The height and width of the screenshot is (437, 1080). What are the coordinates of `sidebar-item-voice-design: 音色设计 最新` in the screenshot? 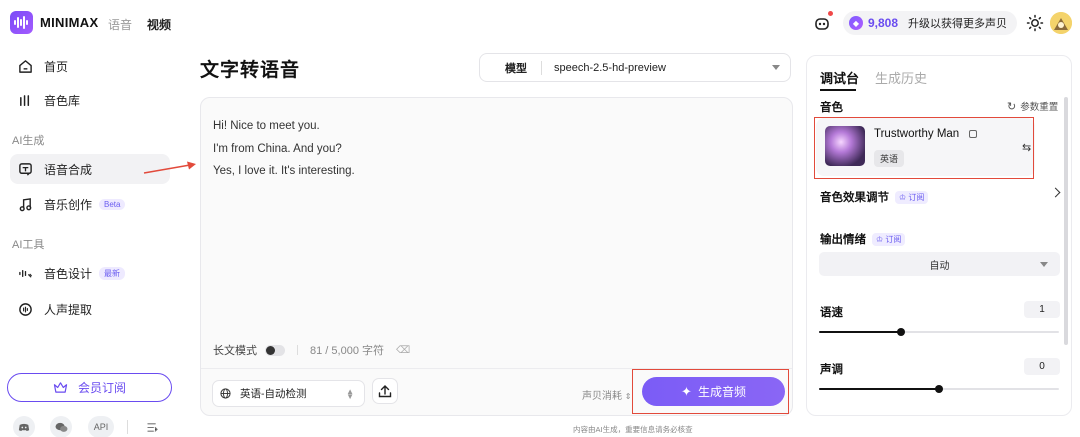 It's located at (90, 273).